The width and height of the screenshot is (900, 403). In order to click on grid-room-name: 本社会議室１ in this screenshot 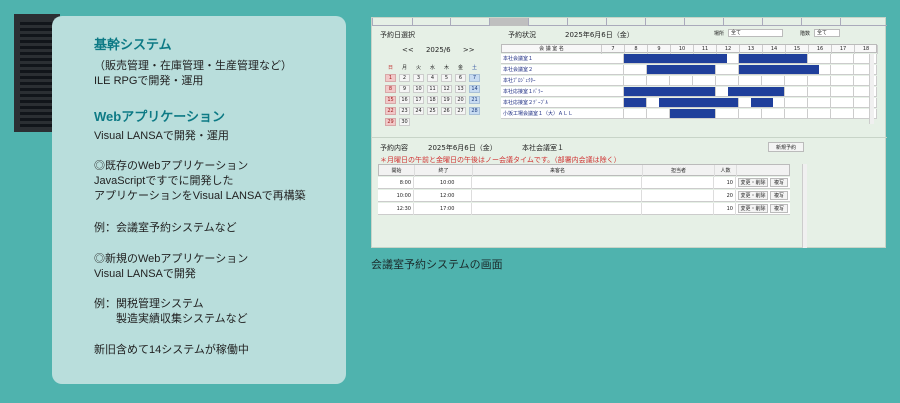, I will do `click(551, 59)`.